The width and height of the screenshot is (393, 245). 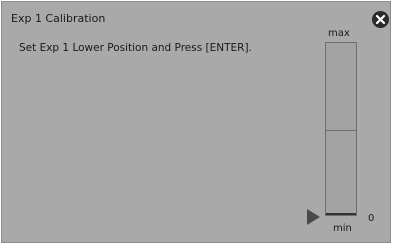 I want to click on triangle-right-icon, so click(x=313, y=217).